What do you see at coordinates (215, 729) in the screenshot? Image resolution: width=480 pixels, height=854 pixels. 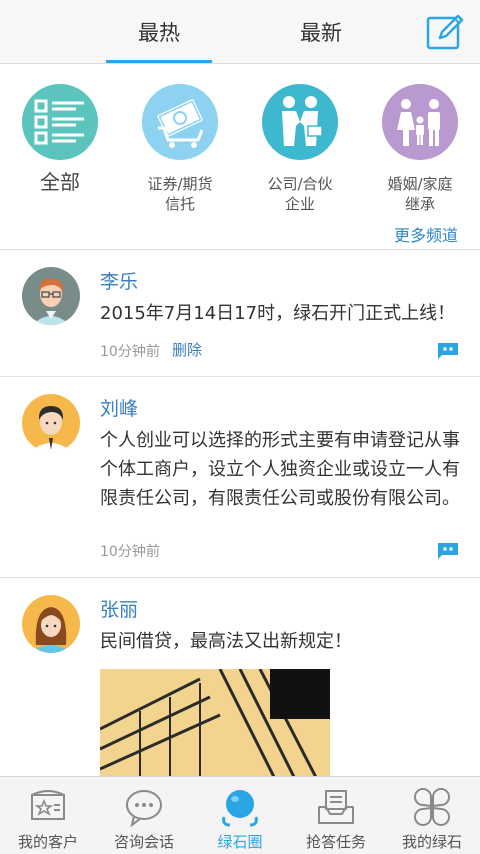 I see `post-image` at bounding box center [215, 729].